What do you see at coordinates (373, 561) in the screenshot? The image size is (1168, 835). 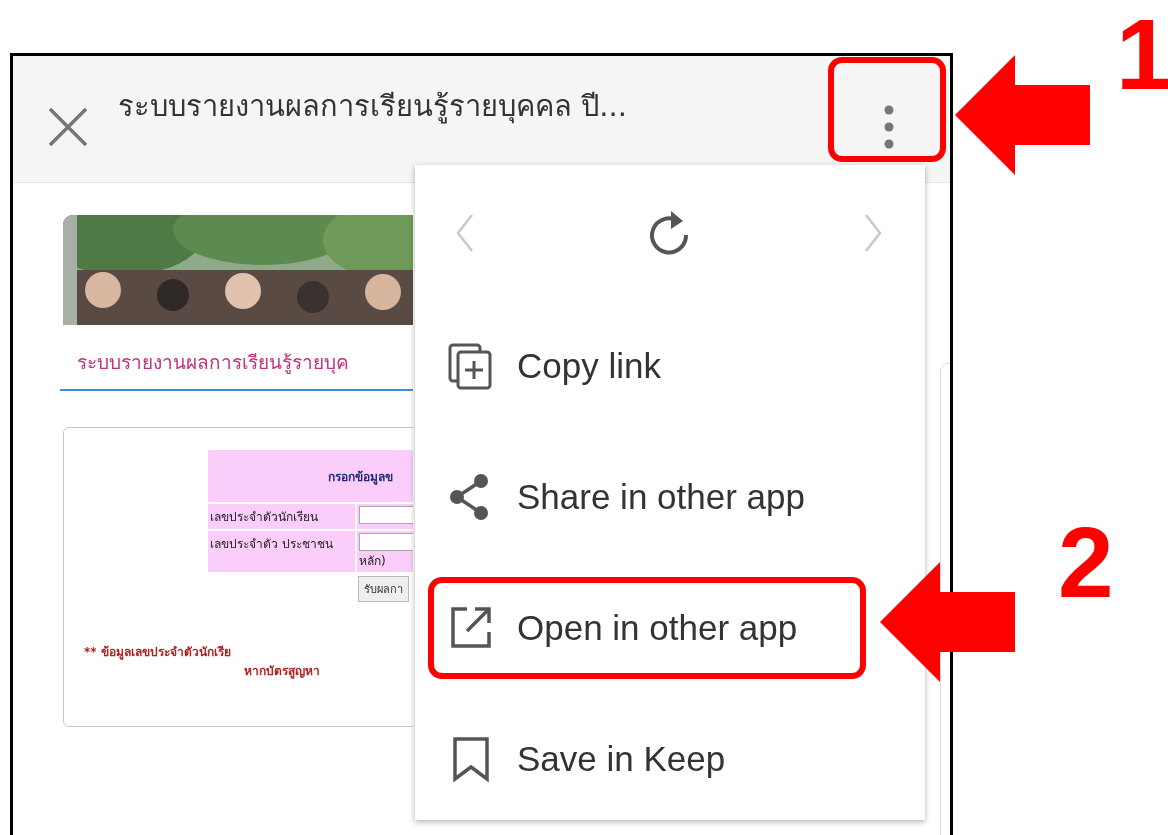 I see `field-note: หลัก)` at bounding box center [373, 561].